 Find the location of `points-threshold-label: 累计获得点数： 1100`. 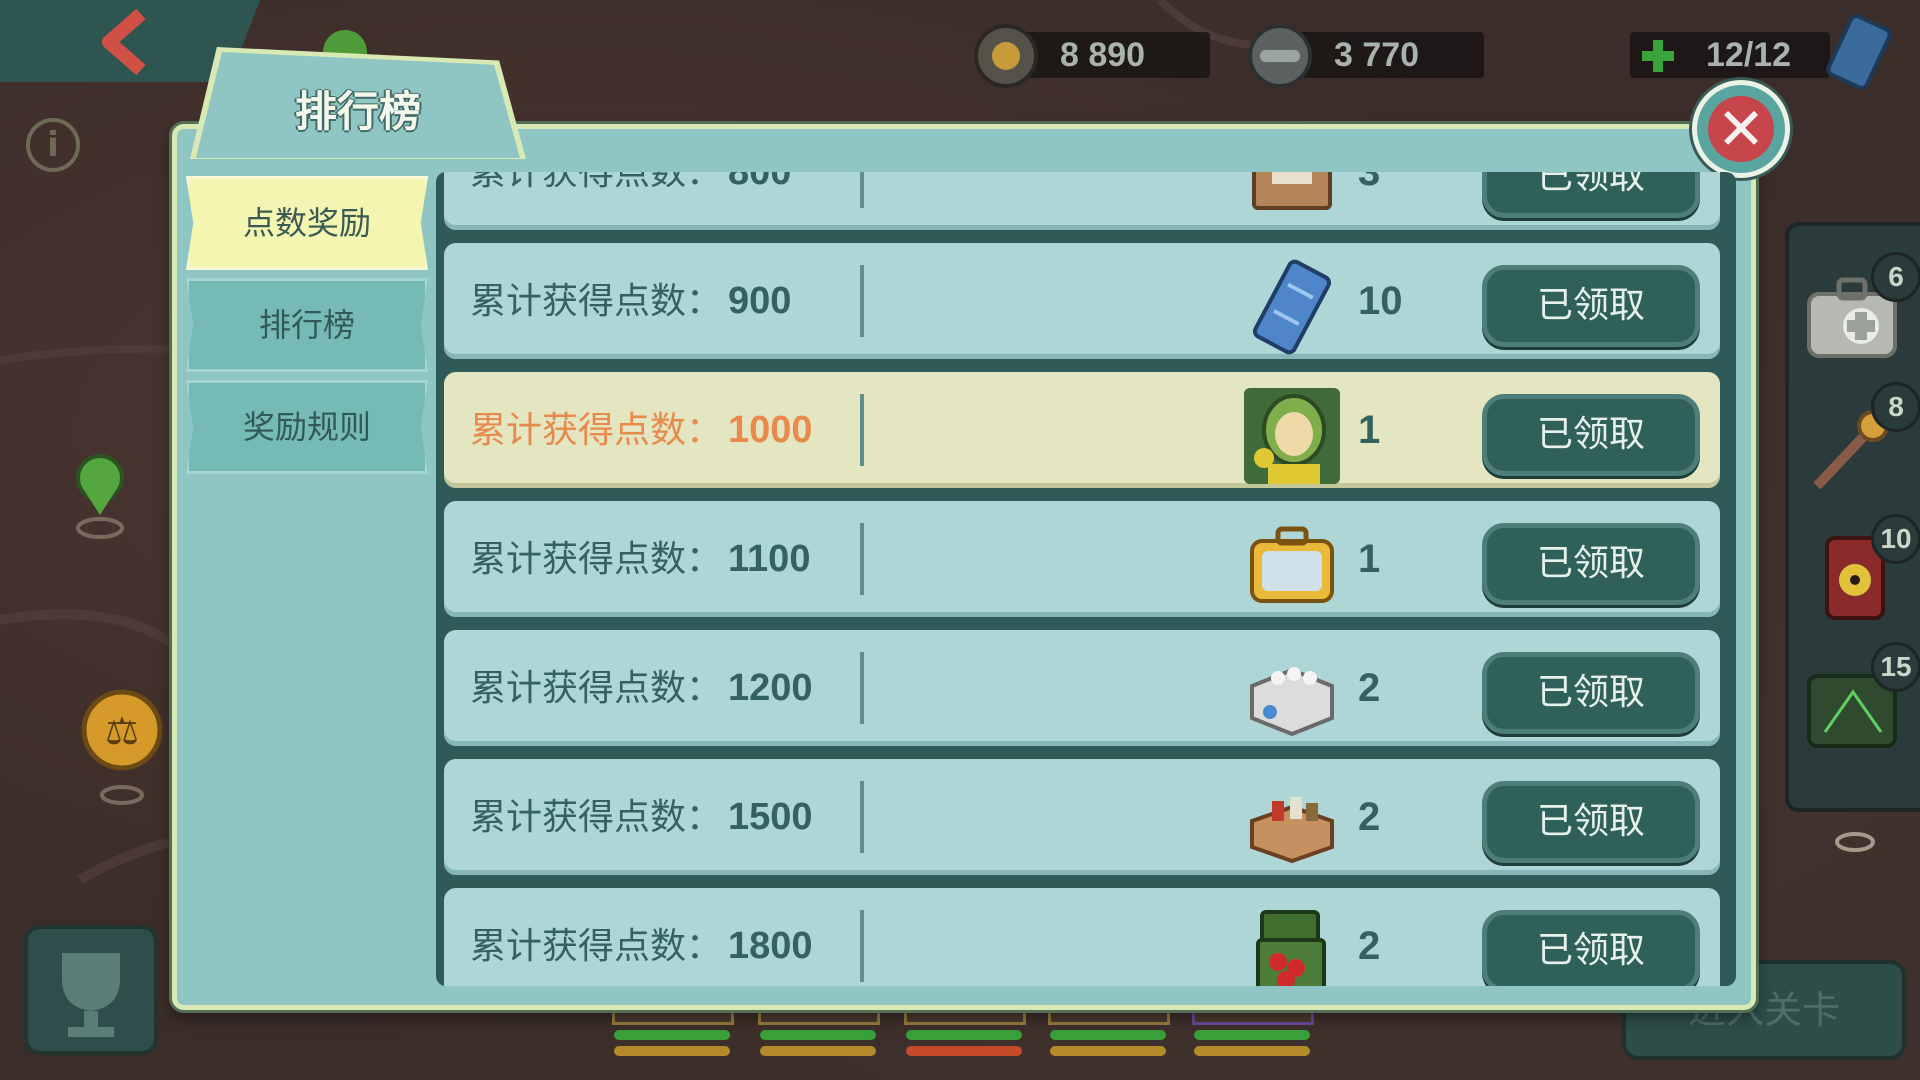

points-threshold-label: 累计获得点数： 1100 is located at coordinates (640, 559).